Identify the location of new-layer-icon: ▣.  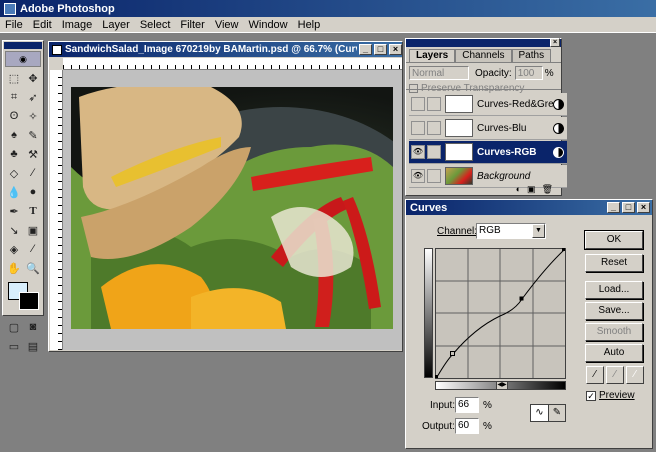
(531, 189).